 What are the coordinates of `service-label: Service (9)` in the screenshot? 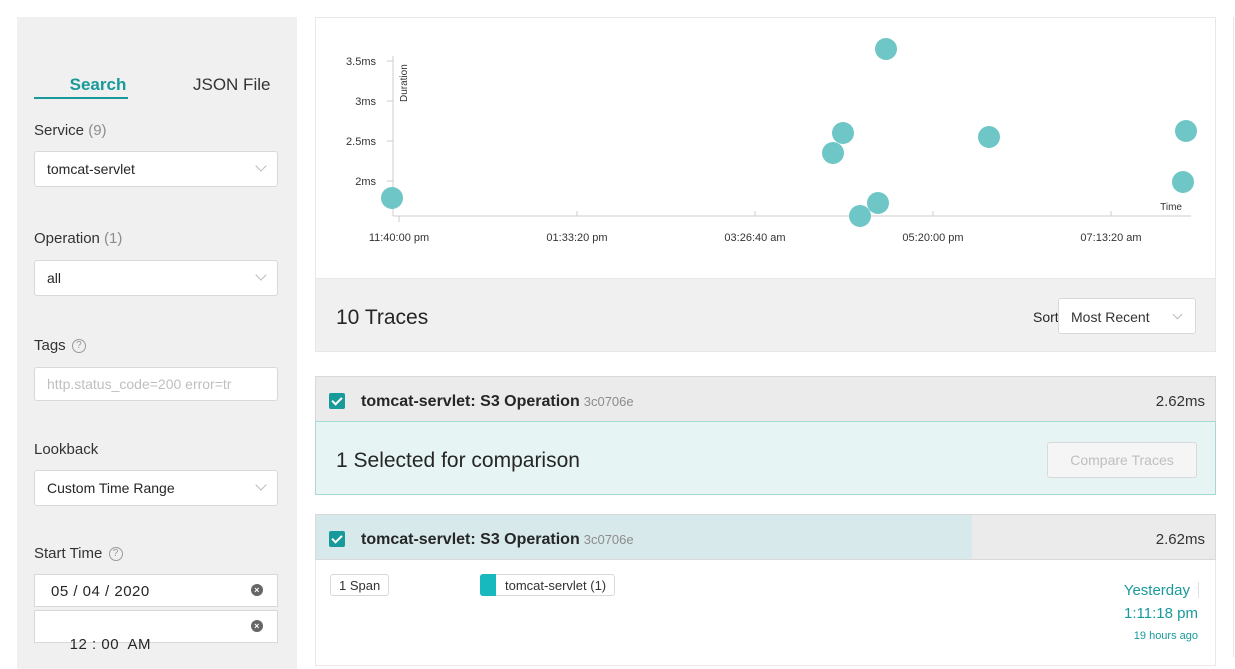 It's located at (70, 130).